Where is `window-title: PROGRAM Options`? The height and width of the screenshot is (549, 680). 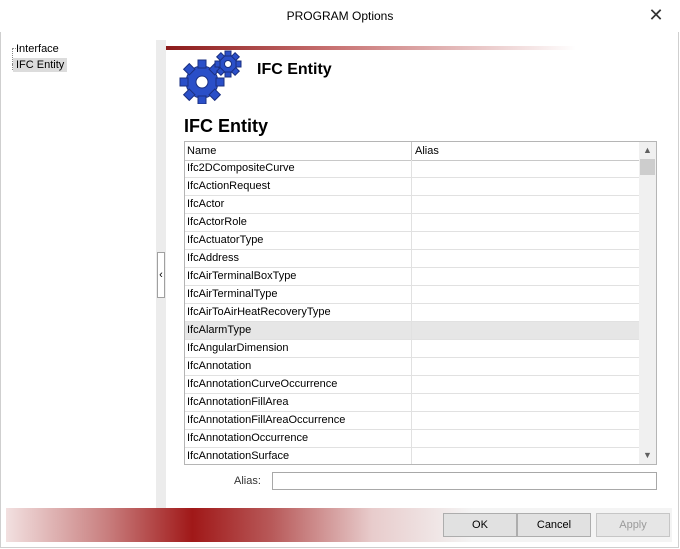
window-title: PROGRAM Options is located at coordinates (340, 16).